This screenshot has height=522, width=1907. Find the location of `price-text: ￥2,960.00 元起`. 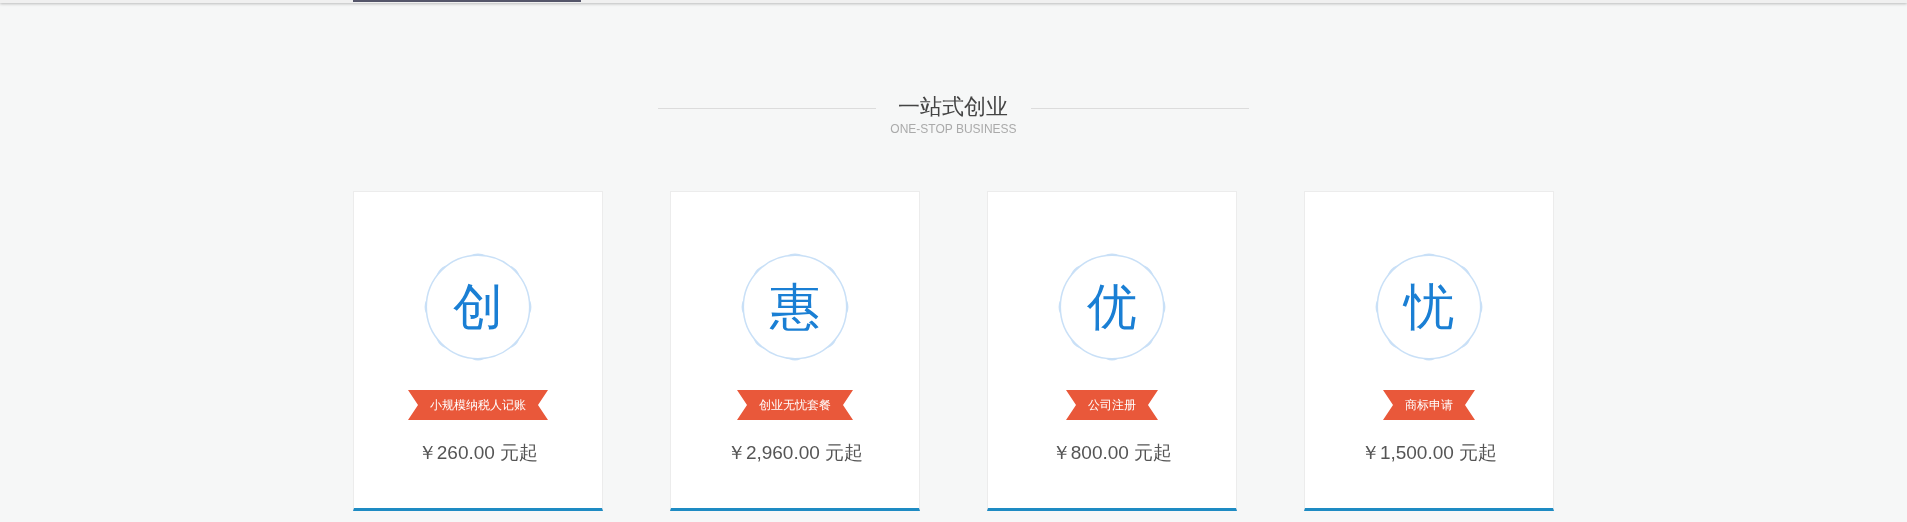

price-text: ￥2,960.00 元起 is located at coordinates (795, 453).